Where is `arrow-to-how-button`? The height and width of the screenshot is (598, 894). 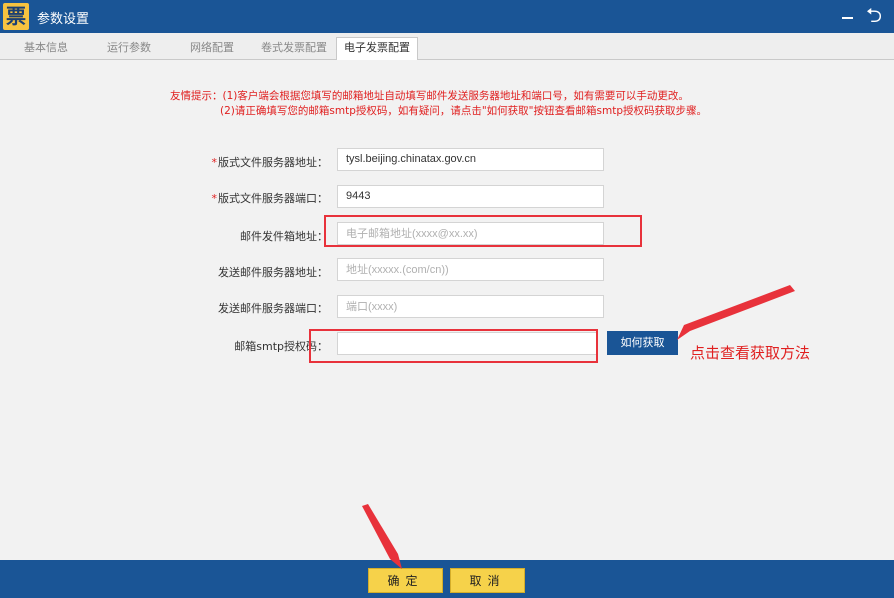
arrow-to-how-button is located at coordinates (736, 312).